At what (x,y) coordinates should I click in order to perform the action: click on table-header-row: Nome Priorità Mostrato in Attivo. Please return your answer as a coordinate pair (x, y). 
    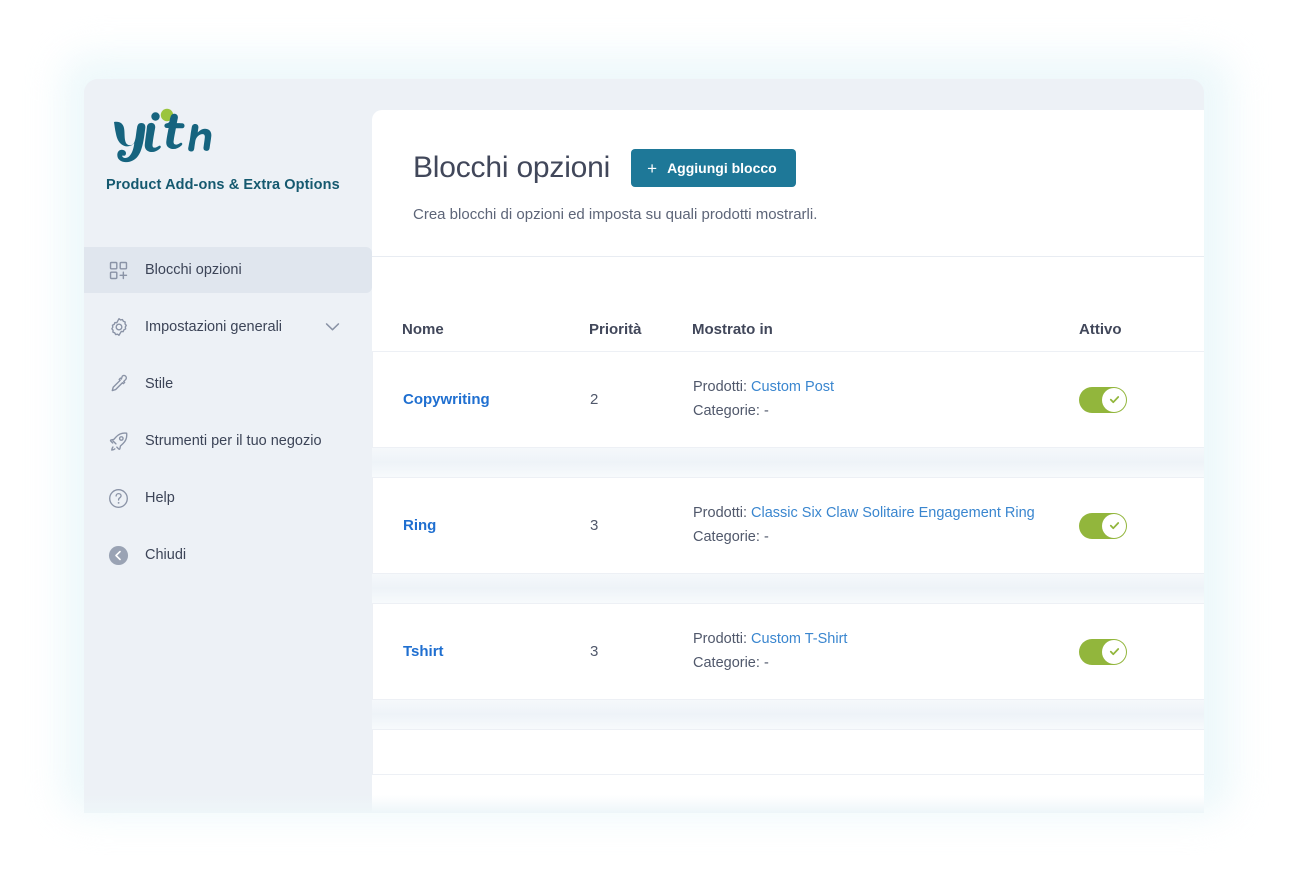
    Looking at the image, I should click on (788, 329).